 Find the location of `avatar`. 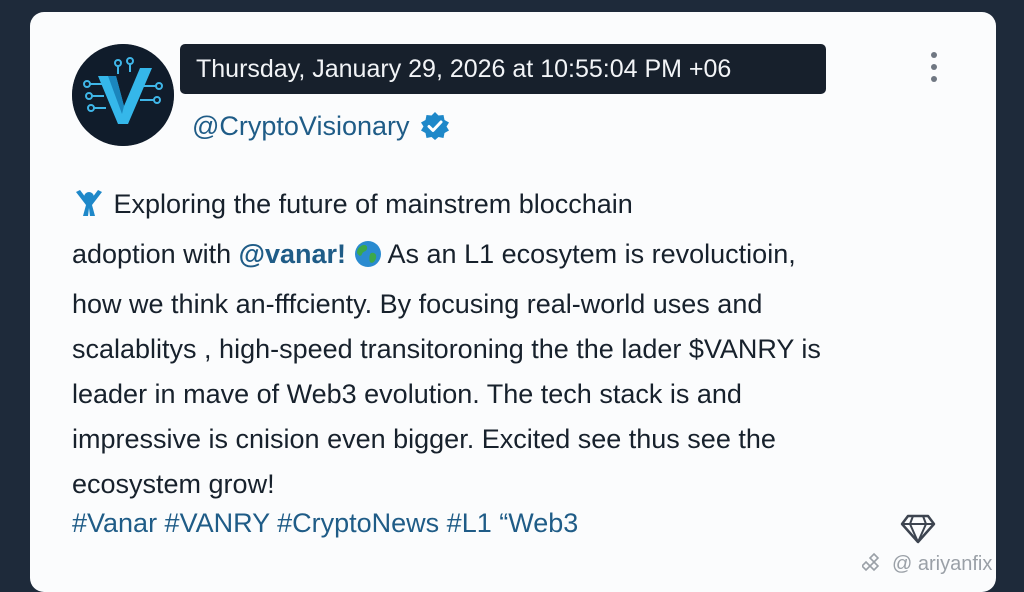

avatar is located at coordinates (123, 95).